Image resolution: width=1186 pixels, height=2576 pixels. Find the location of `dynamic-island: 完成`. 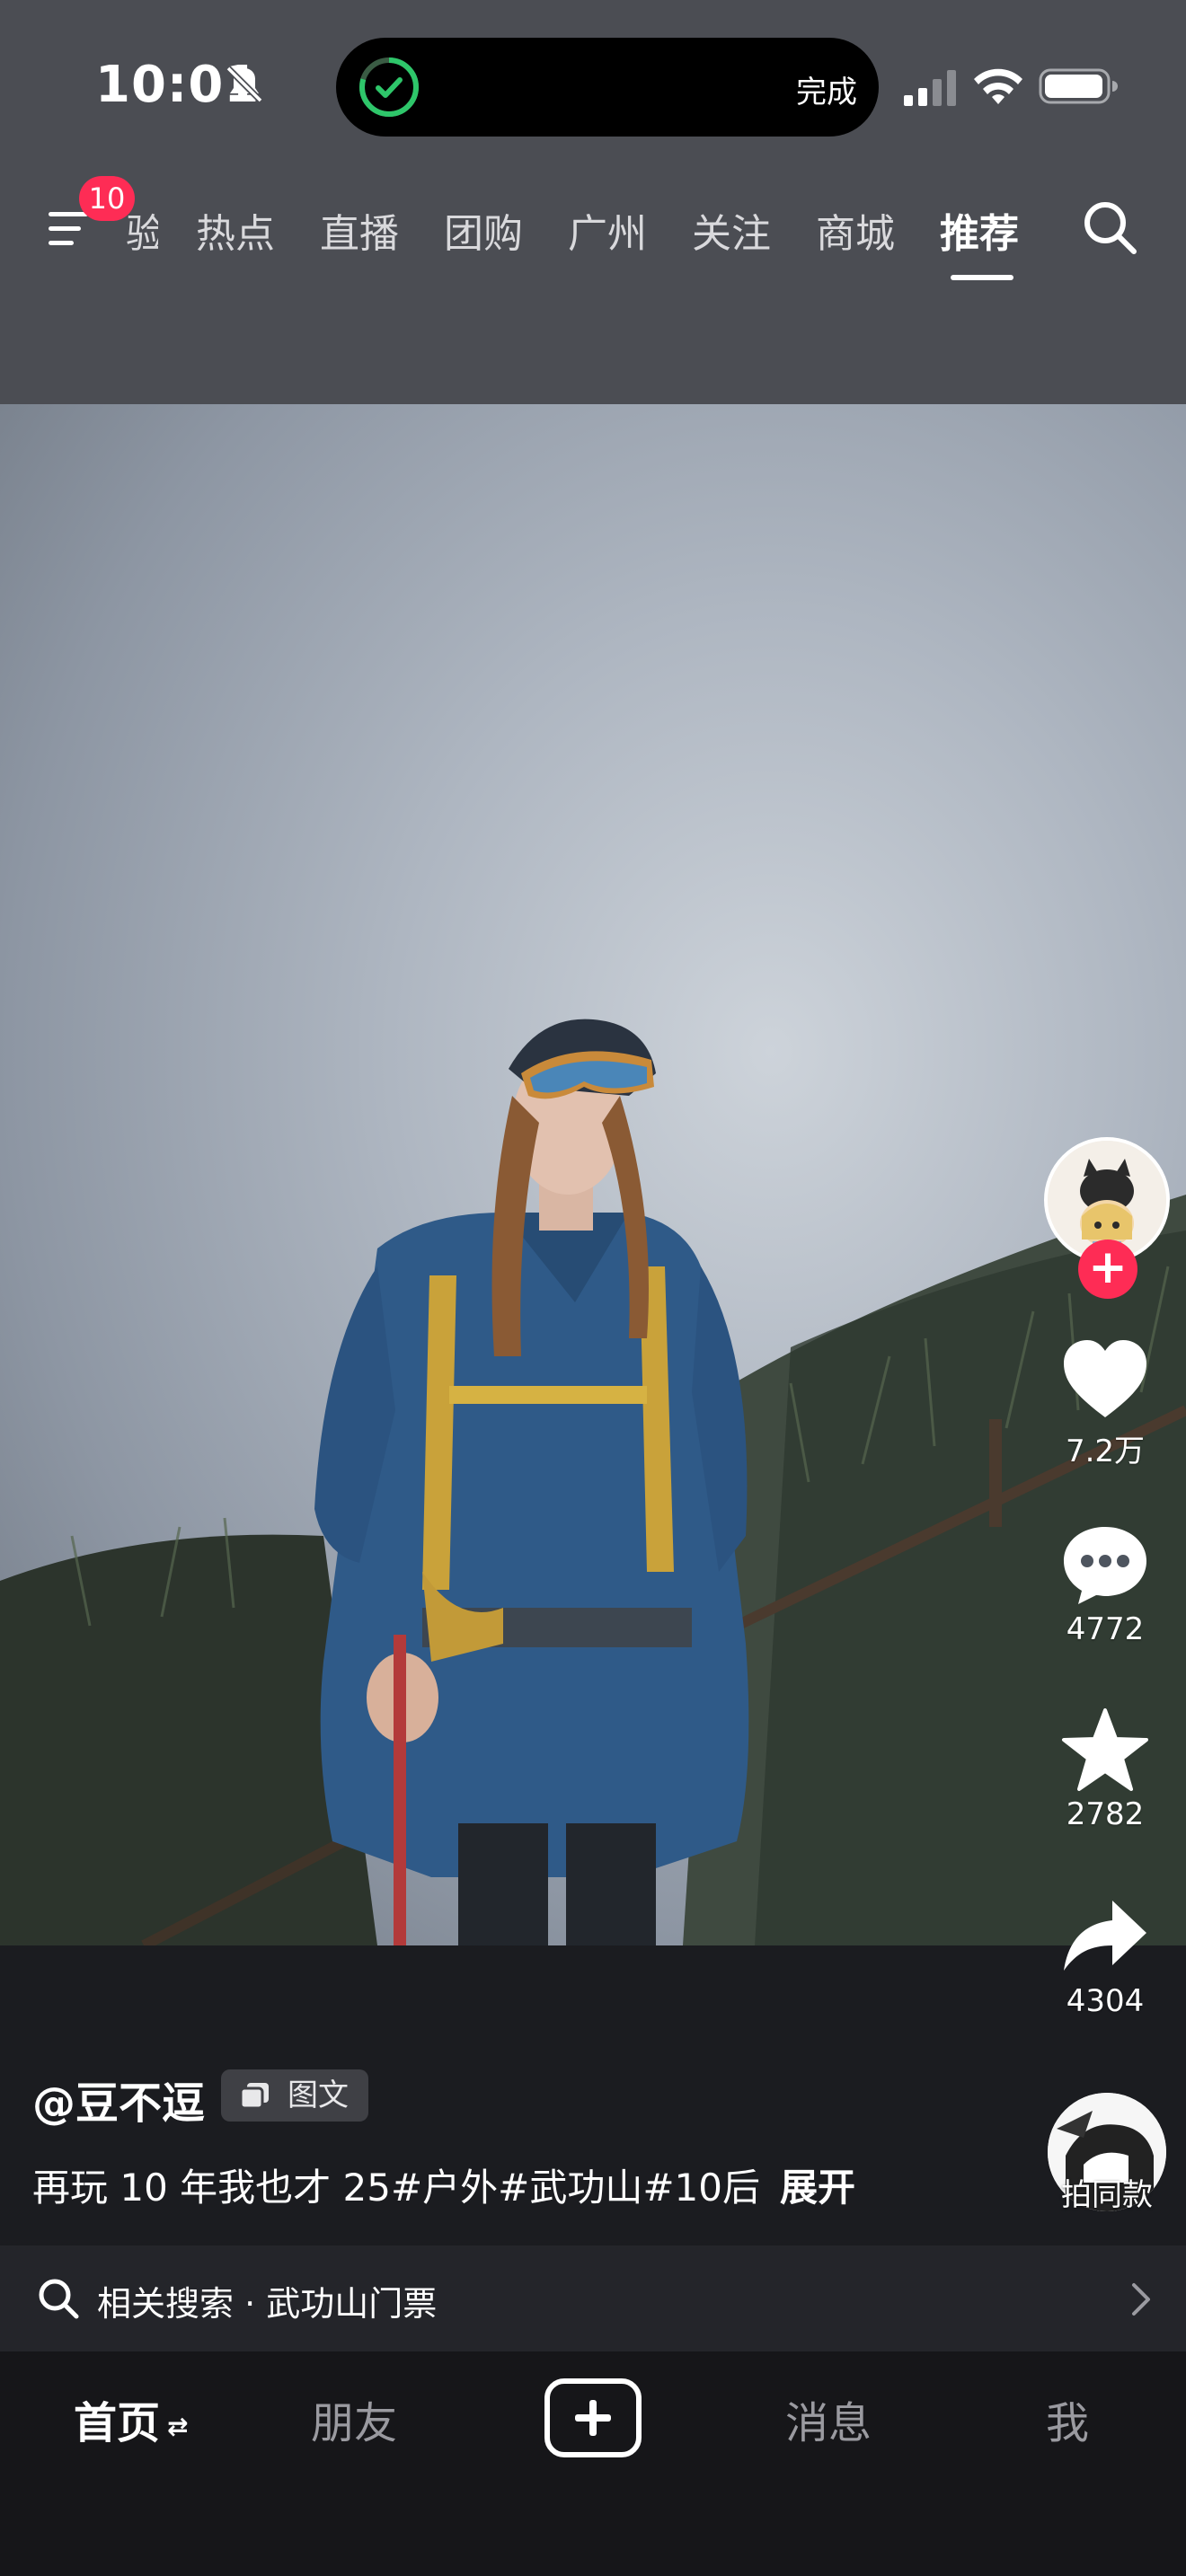

dynamic-island: 完成 is located at coordinates (607, 87).